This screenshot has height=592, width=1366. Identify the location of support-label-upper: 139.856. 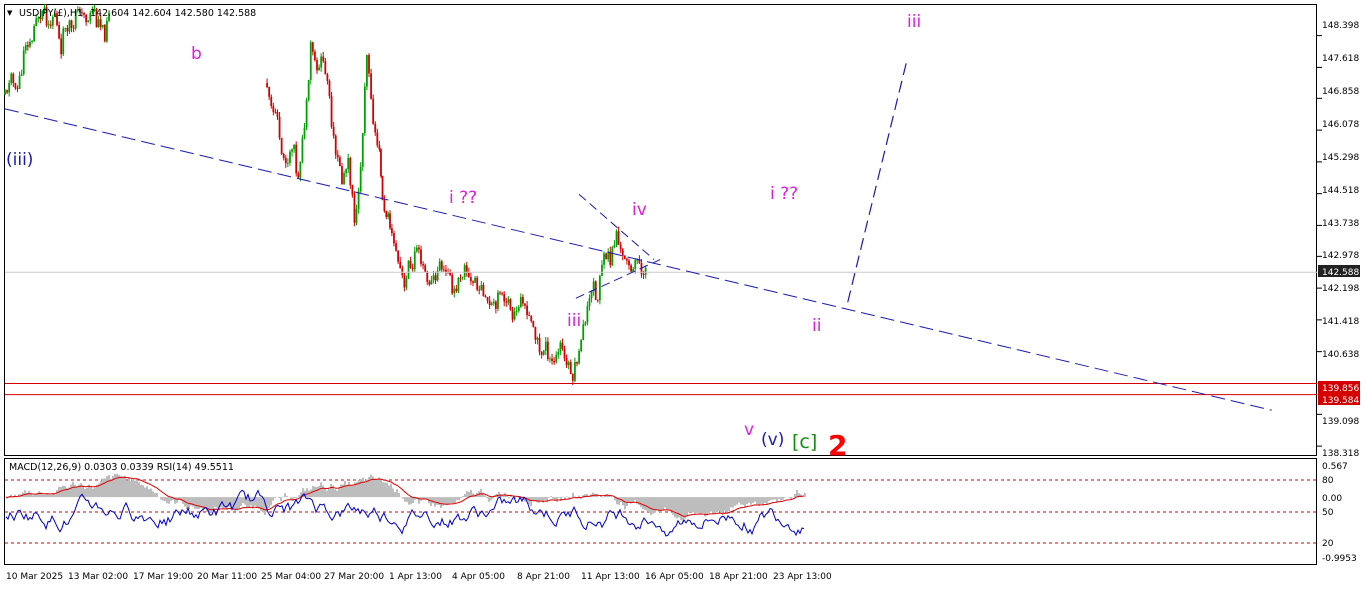
(1340, 389).